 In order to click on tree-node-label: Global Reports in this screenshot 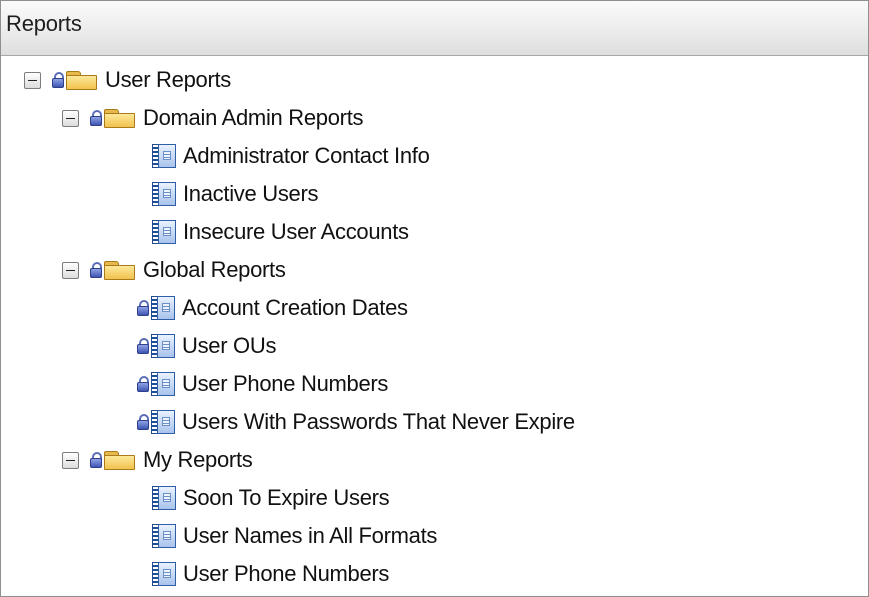, I will do `click(214, 269)`.